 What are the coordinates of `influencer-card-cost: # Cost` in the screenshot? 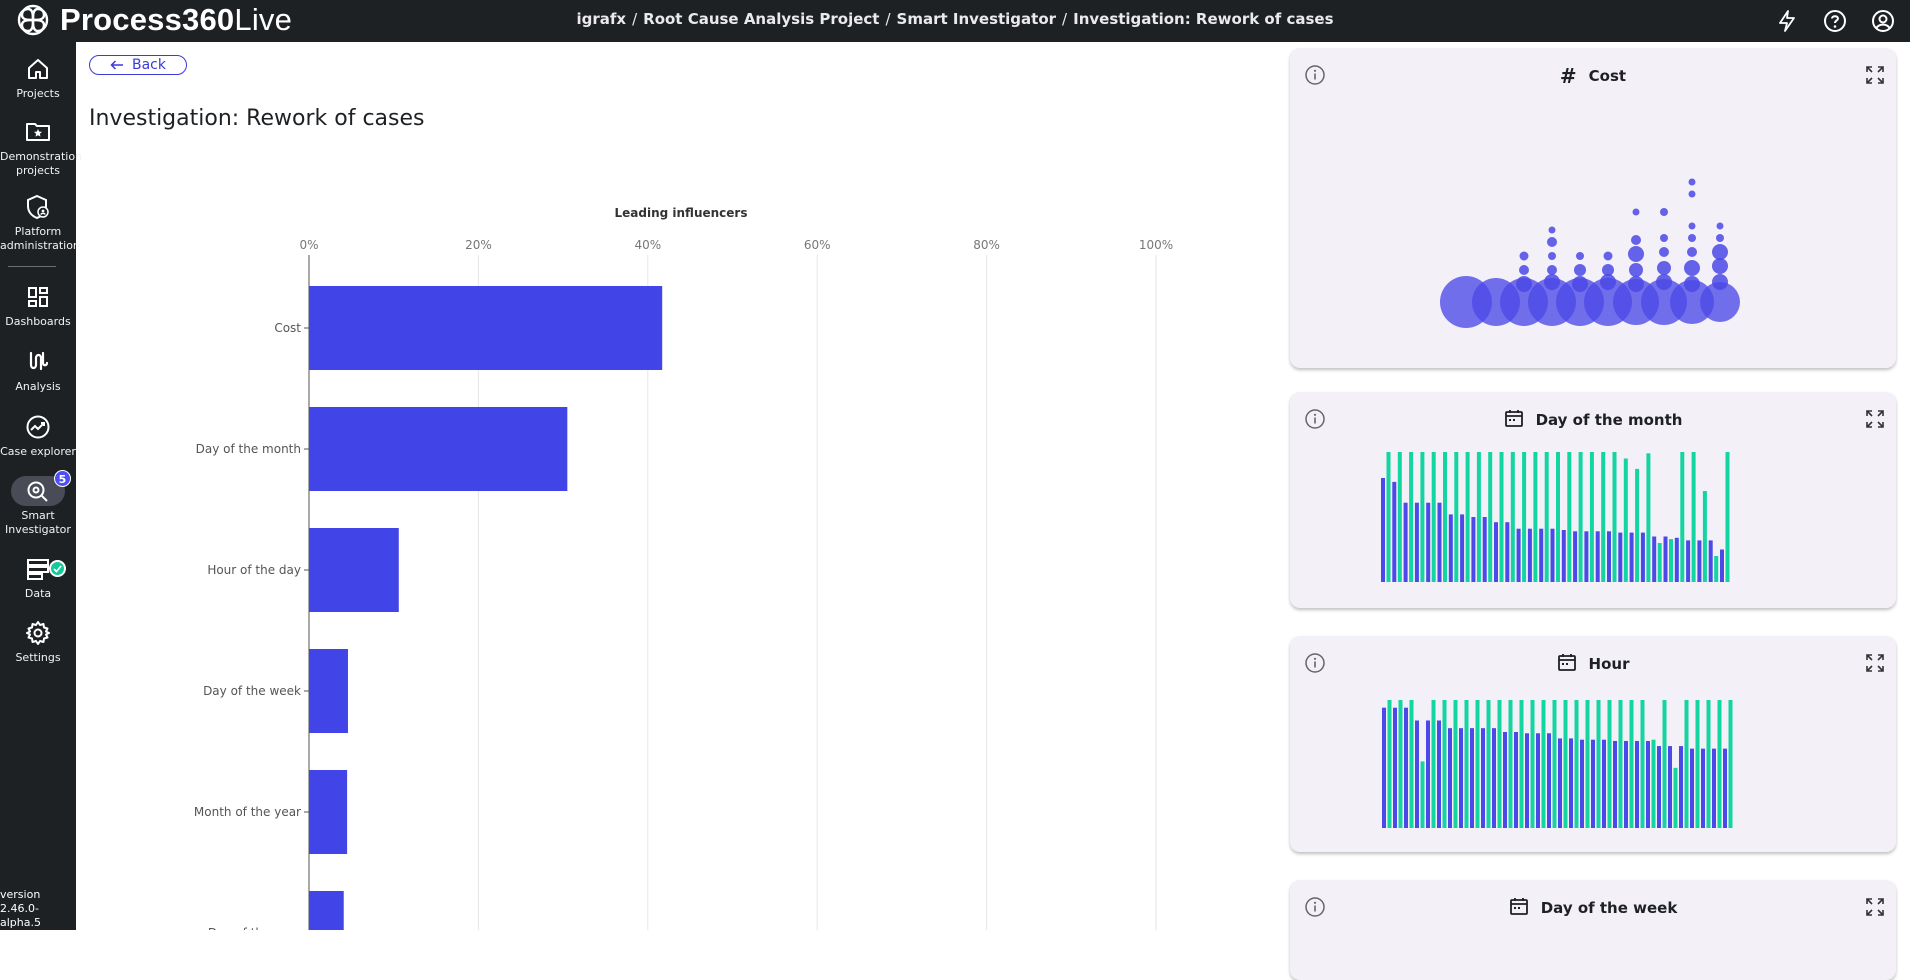 It's located at (1593, 208).